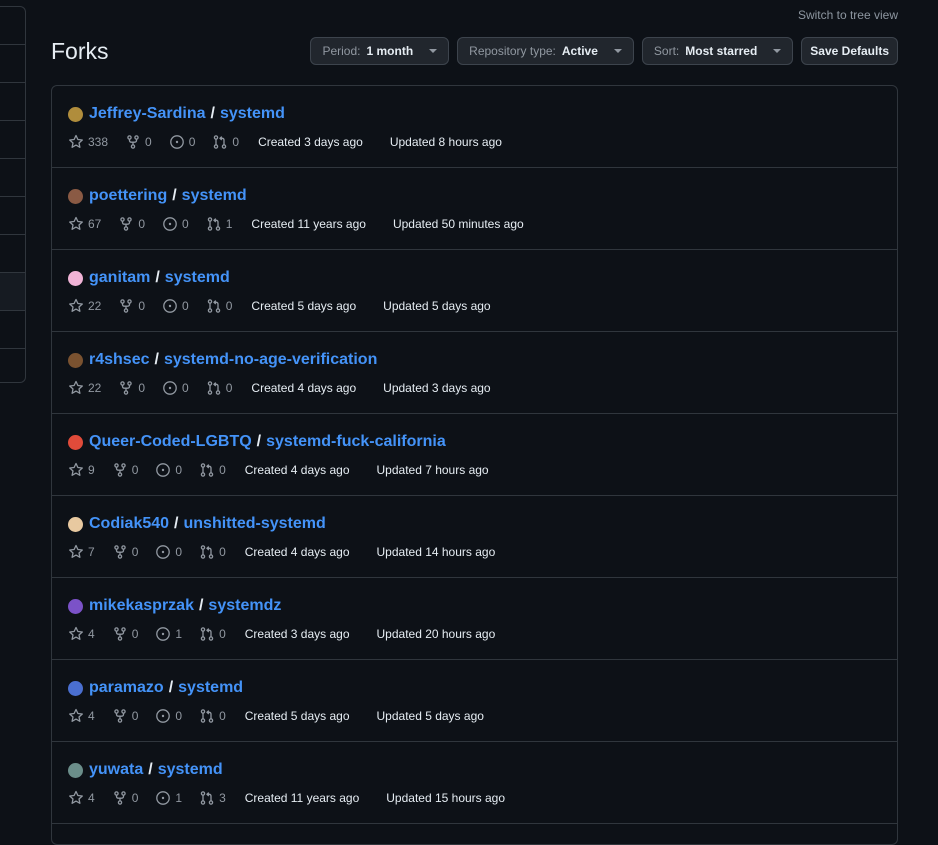 The image size is (938, 845). Describe the element at coordinates (341, 51) in the screenshot. I see `period-label: Period:` at that location.